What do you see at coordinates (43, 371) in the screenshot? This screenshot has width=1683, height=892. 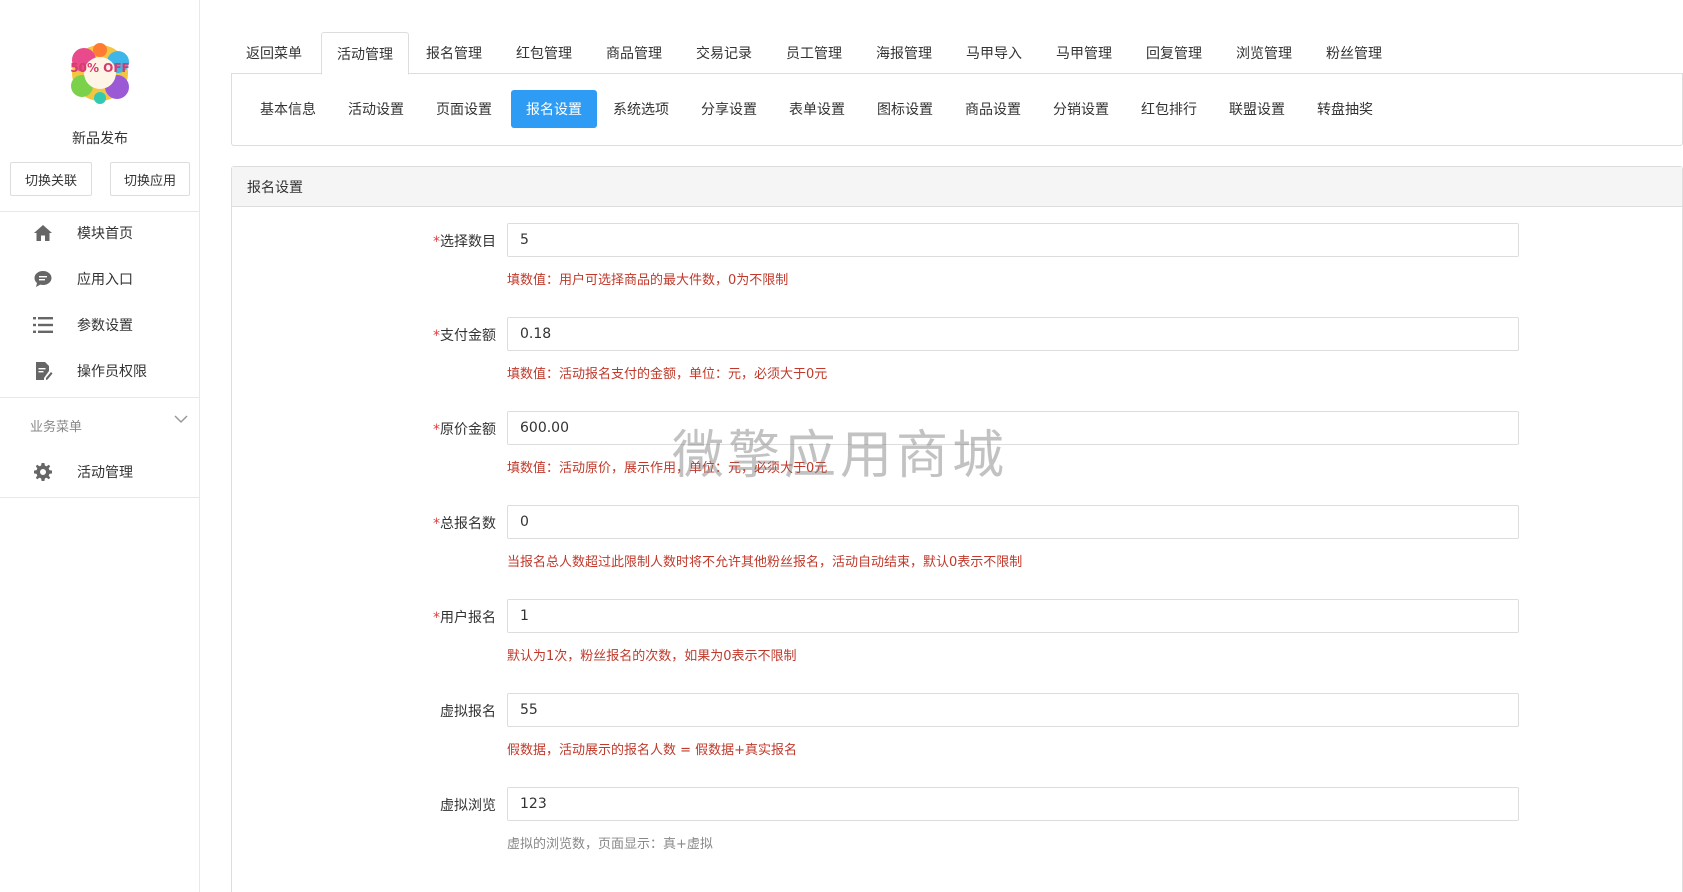 I see `edit-doc-icon` at bounding box center [43, 371].